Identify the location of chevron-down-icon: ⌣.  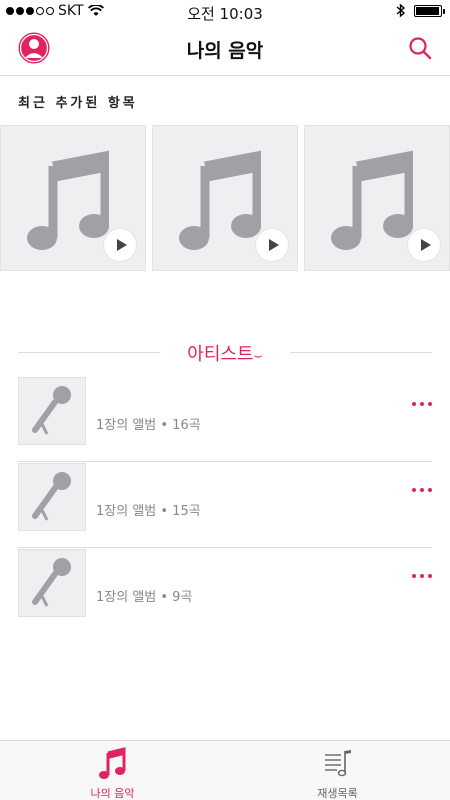
(258, 356).